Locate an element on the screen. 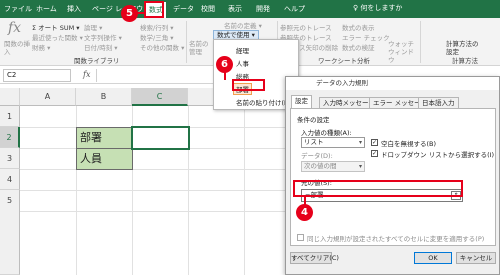 The image size is (500, 275). tab-review: 校閲 is located at coordinates (208, 9).